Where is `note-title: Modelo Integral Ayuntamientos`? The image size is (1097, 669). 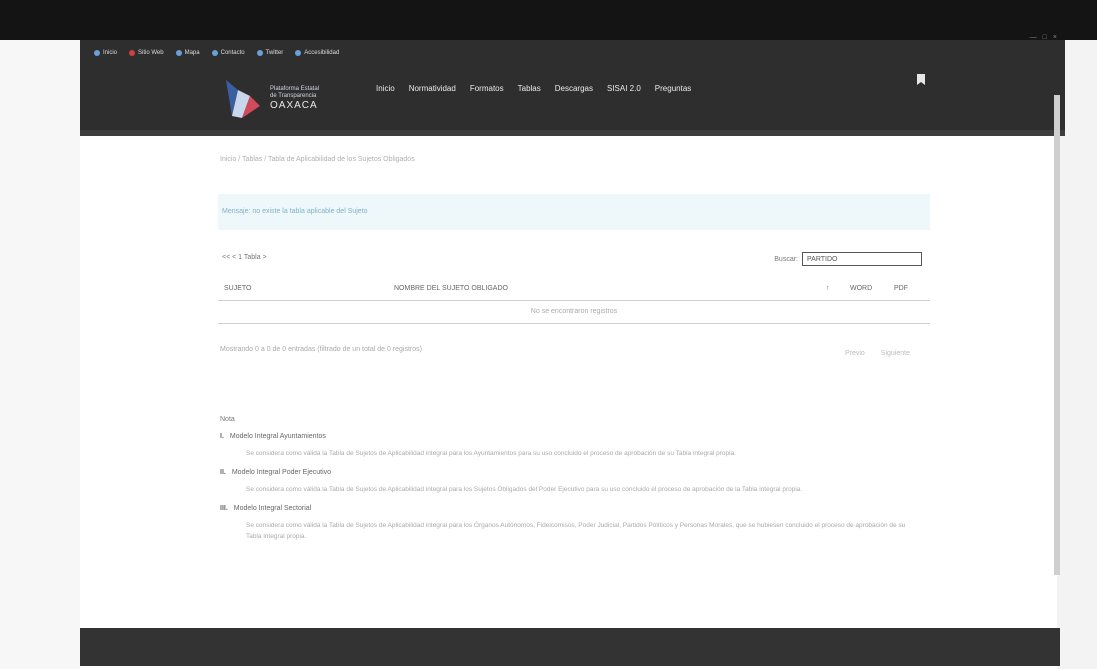 note-title: Modelo Integral Ayuntamientos is located at coordinates (277, 436).